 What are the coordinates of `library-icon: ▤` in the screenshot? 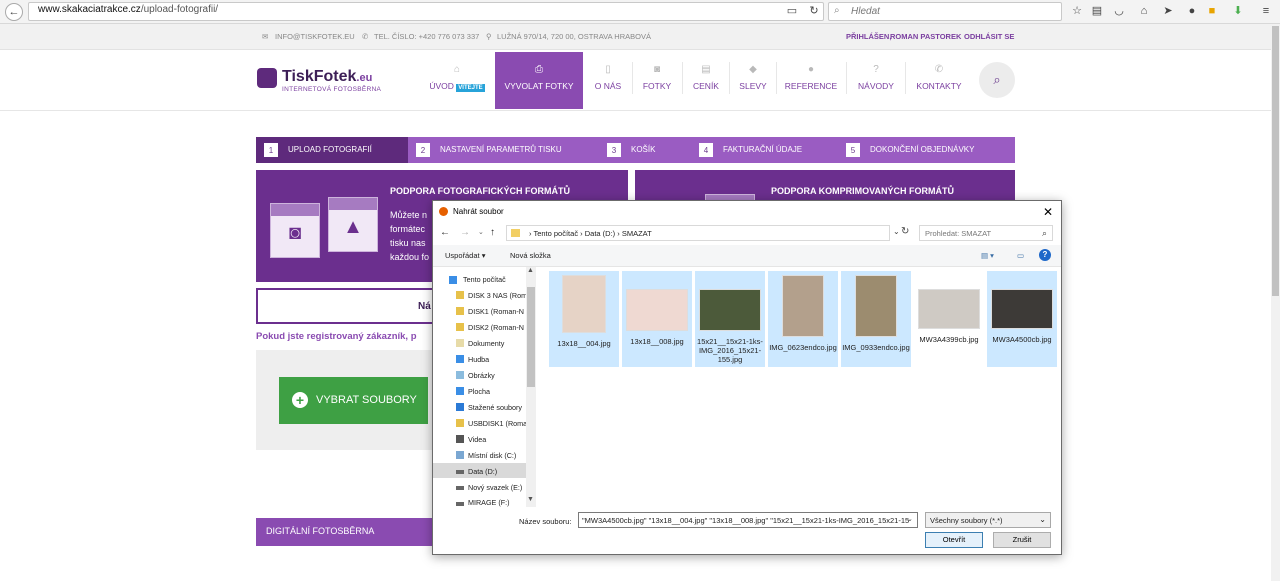 It's located at (1097, 11).